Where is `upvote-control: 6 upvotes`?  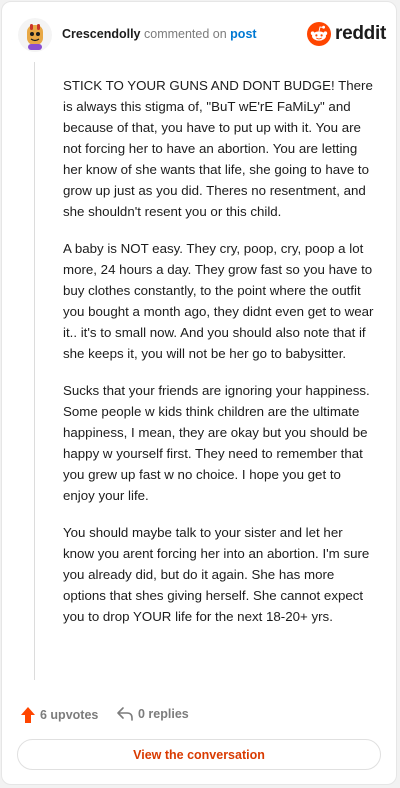 upvote-control: 6 upvotes is located at coordinates (59, 715).